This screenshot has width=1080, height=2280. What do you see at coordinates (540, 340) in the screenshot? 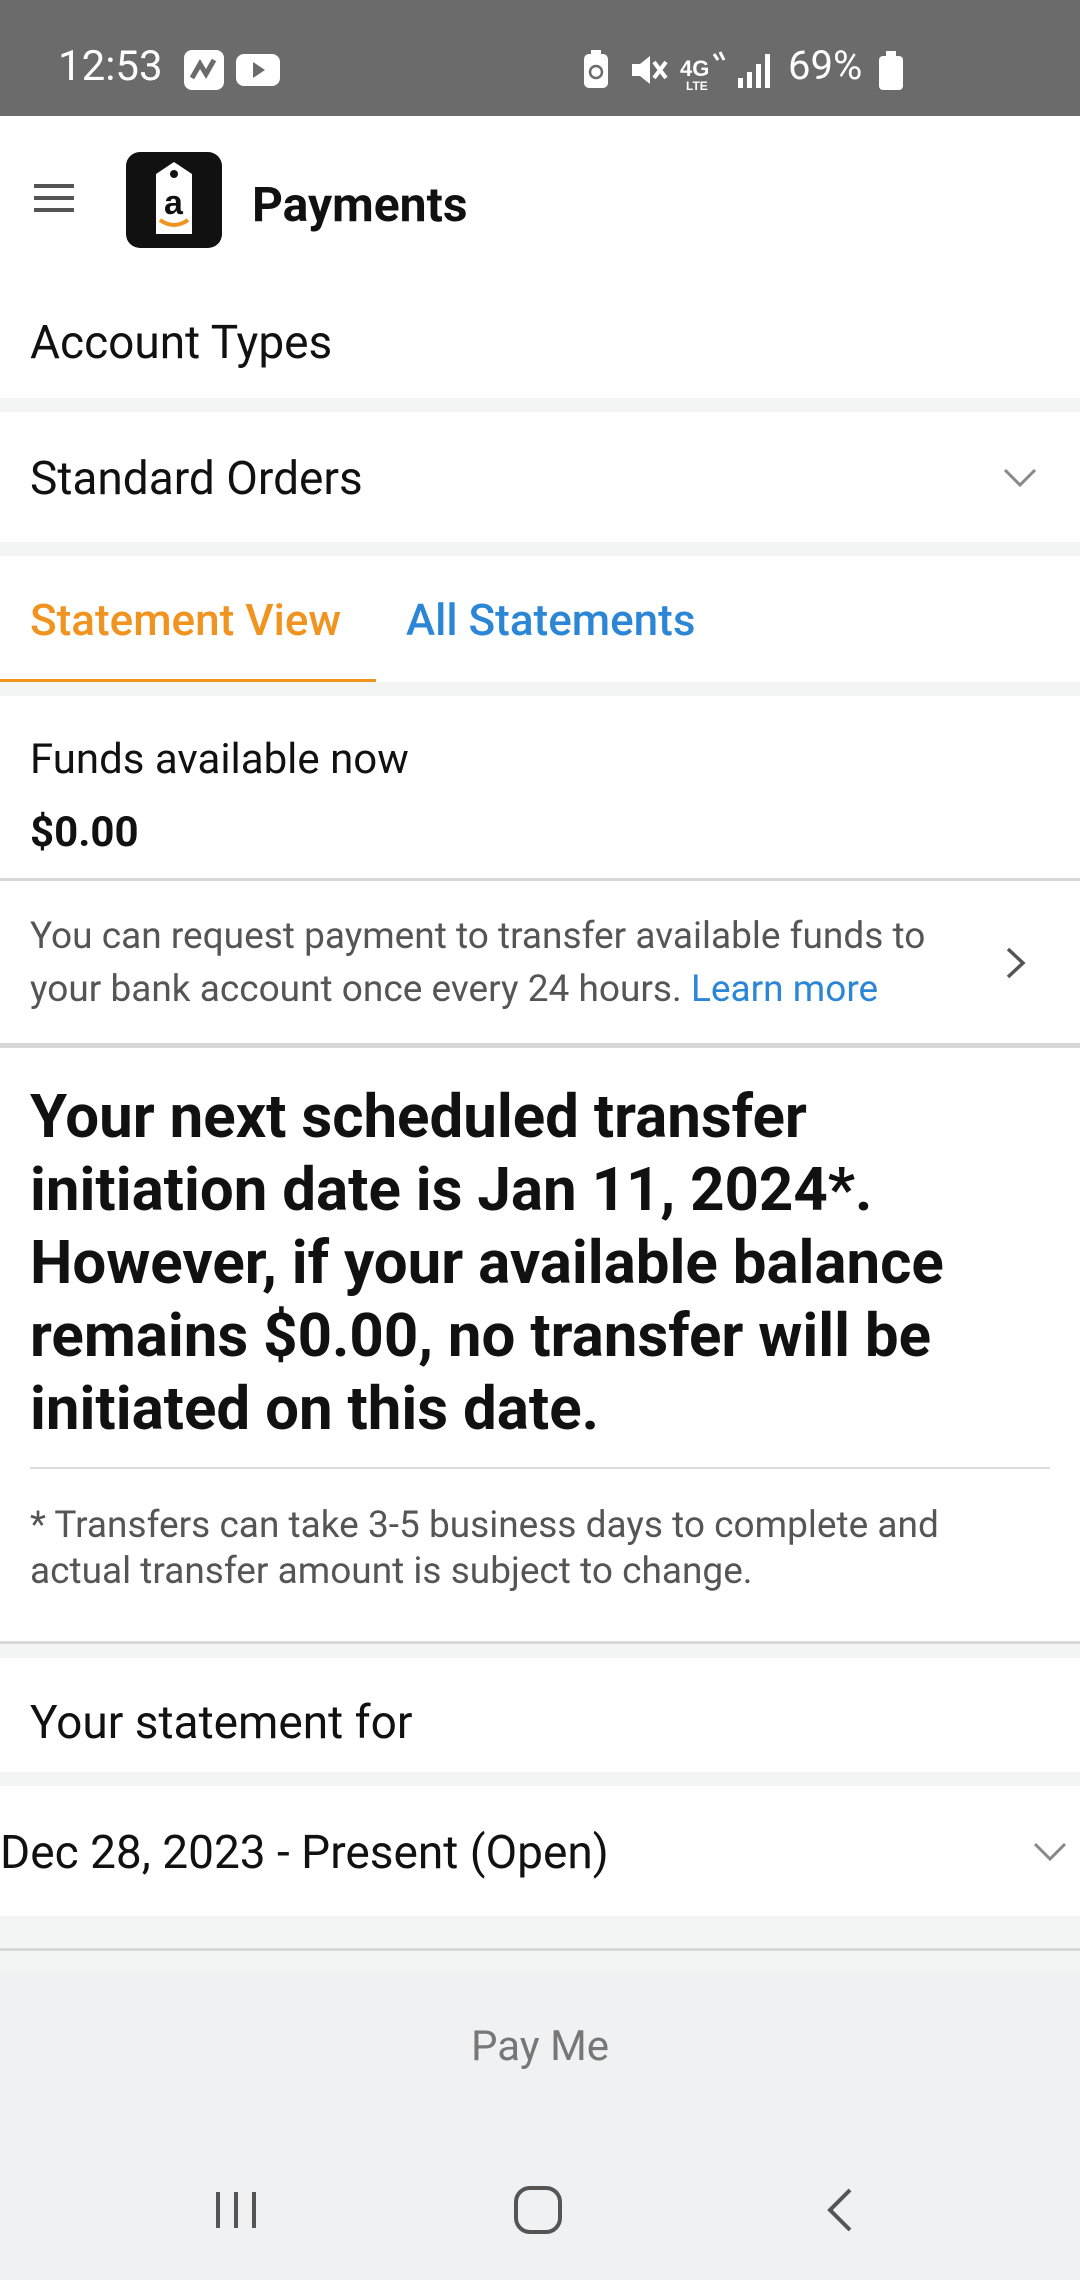
I see `account-types-header: Account Types` at bounding box center [540, 340].